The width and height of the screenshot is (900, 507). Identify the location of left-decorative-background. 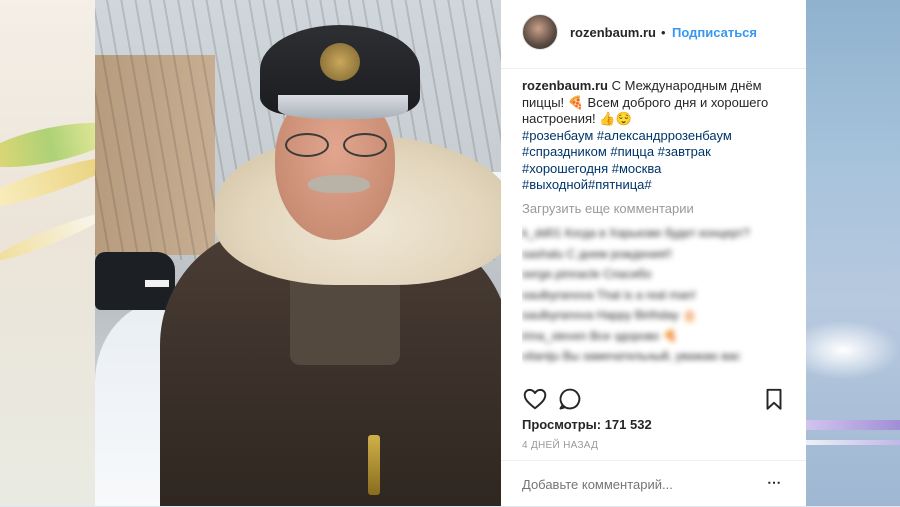
(47, 253).